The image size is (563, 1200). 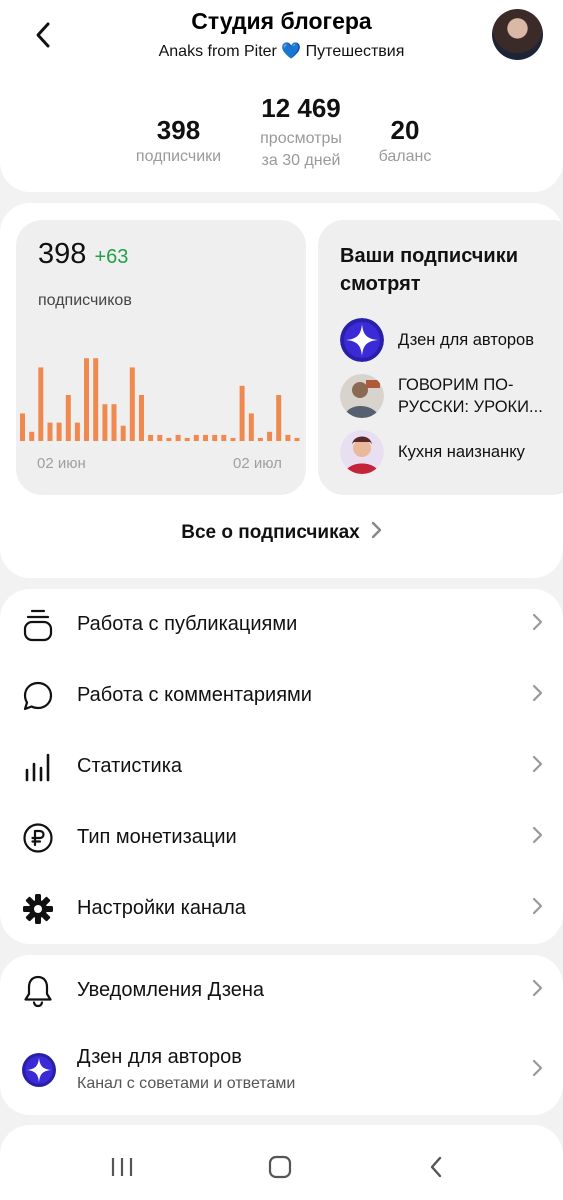 What do you see at coordinates (38, 838) in the screenshot?
I see `ruble-icon` at bounding box center [38, 838].